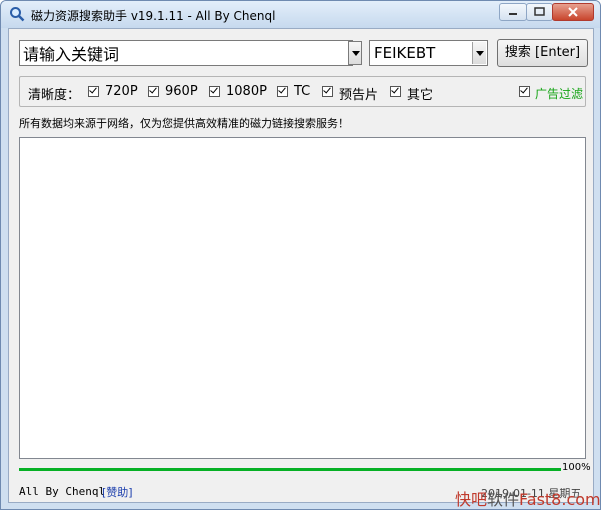 The height and width of the screenshot is (510, 601). I want to click on resolution-filter-group: 清晰度： 720P 960P 1080P TC 预告片 其它 广告过滤, so click(302, 91).